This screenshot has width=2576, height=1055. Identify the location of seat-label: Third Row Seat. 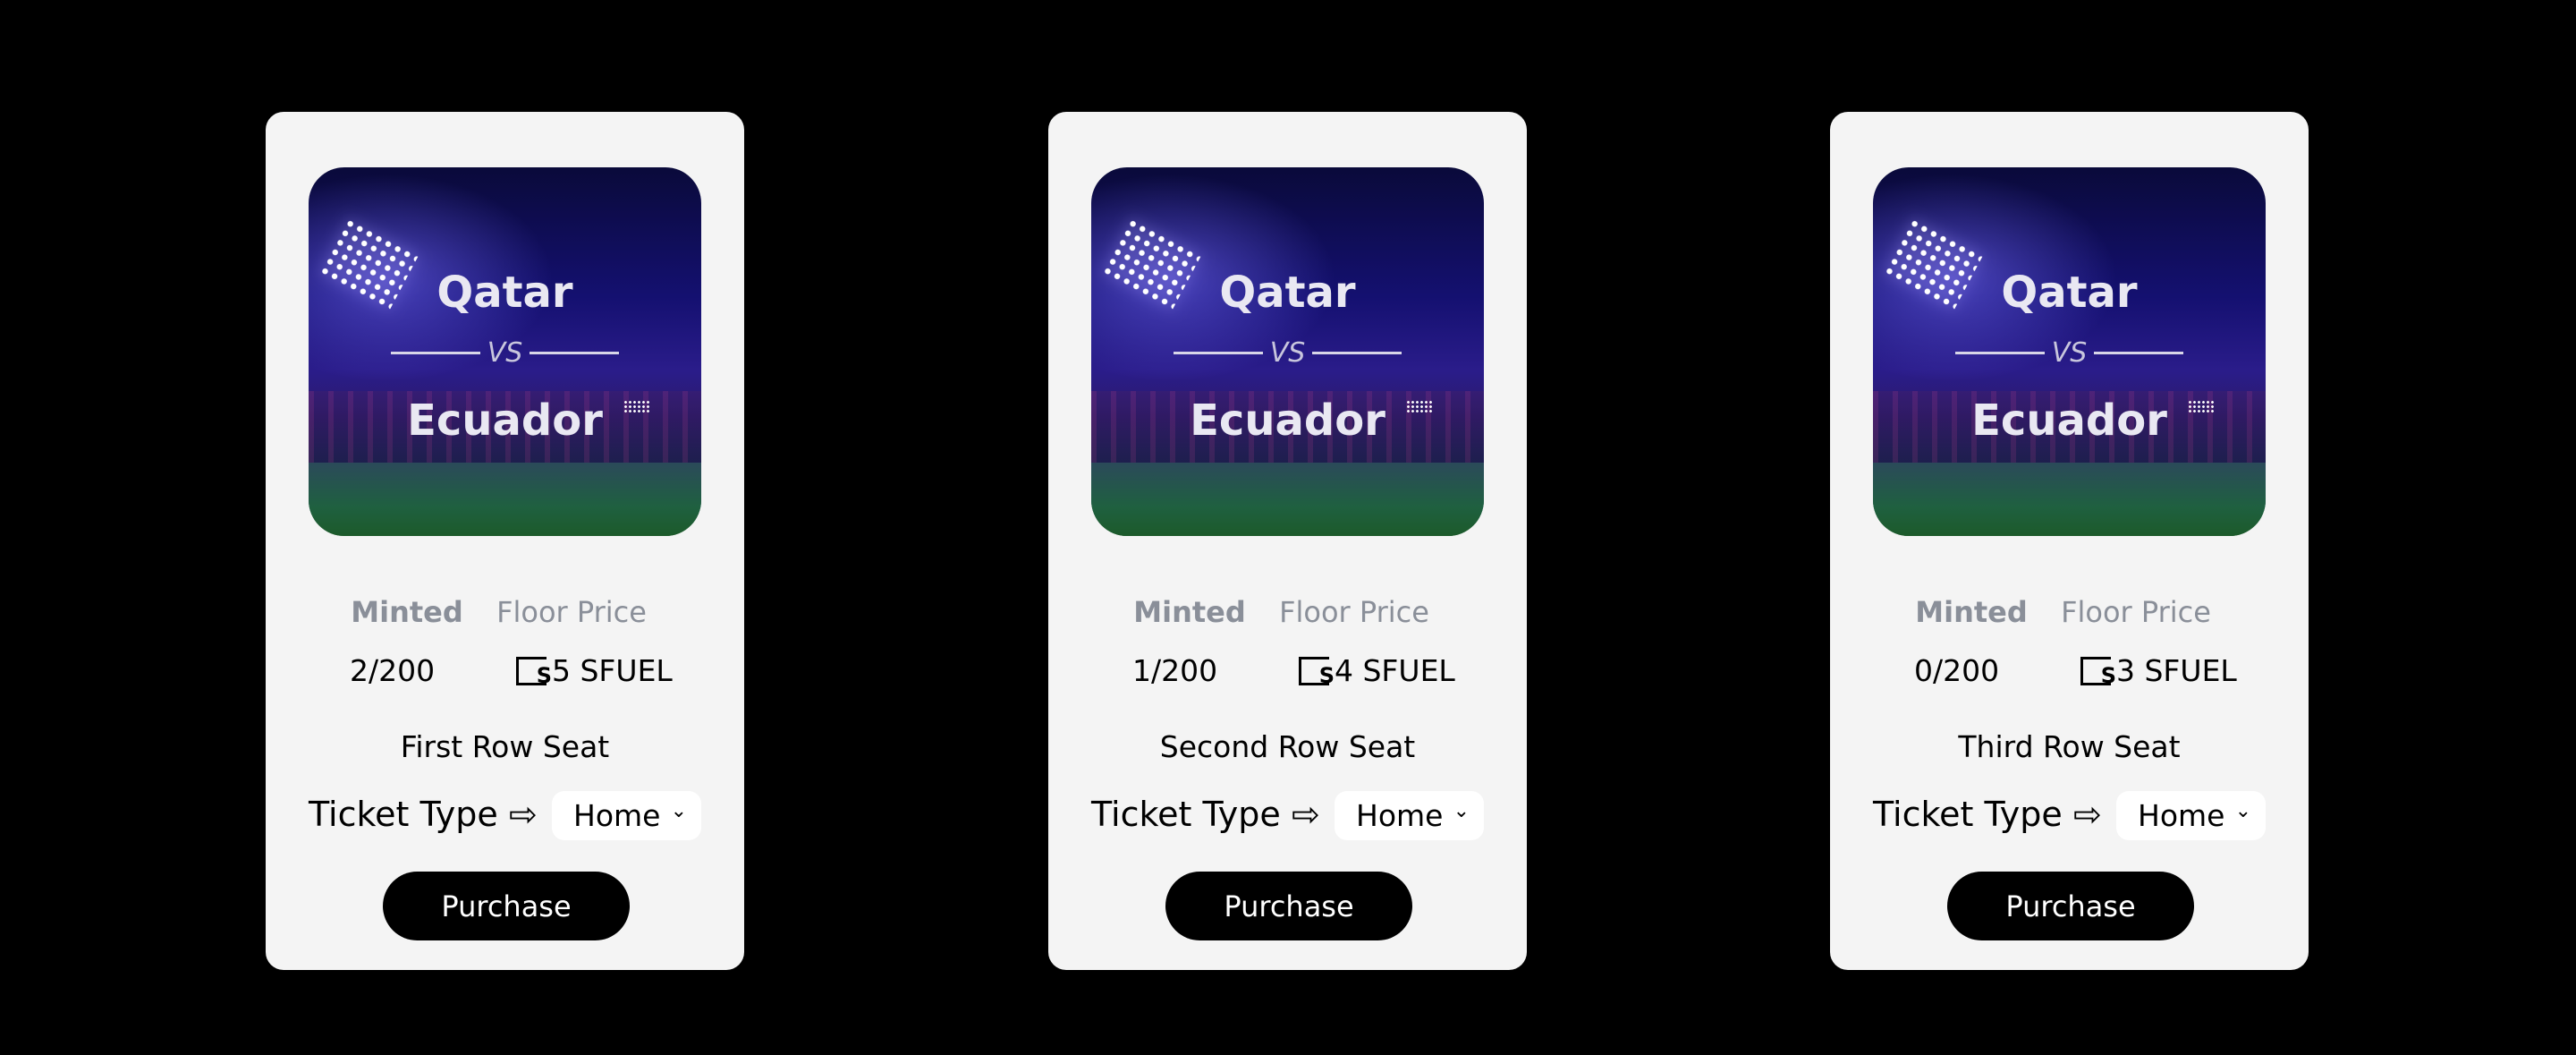
(2069, 746).